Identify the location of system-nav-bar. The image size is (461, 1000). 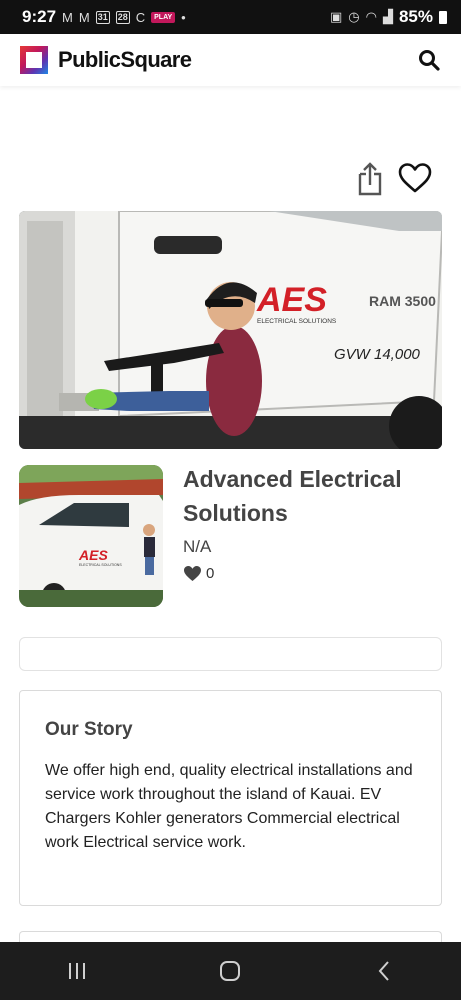
(230, 971).